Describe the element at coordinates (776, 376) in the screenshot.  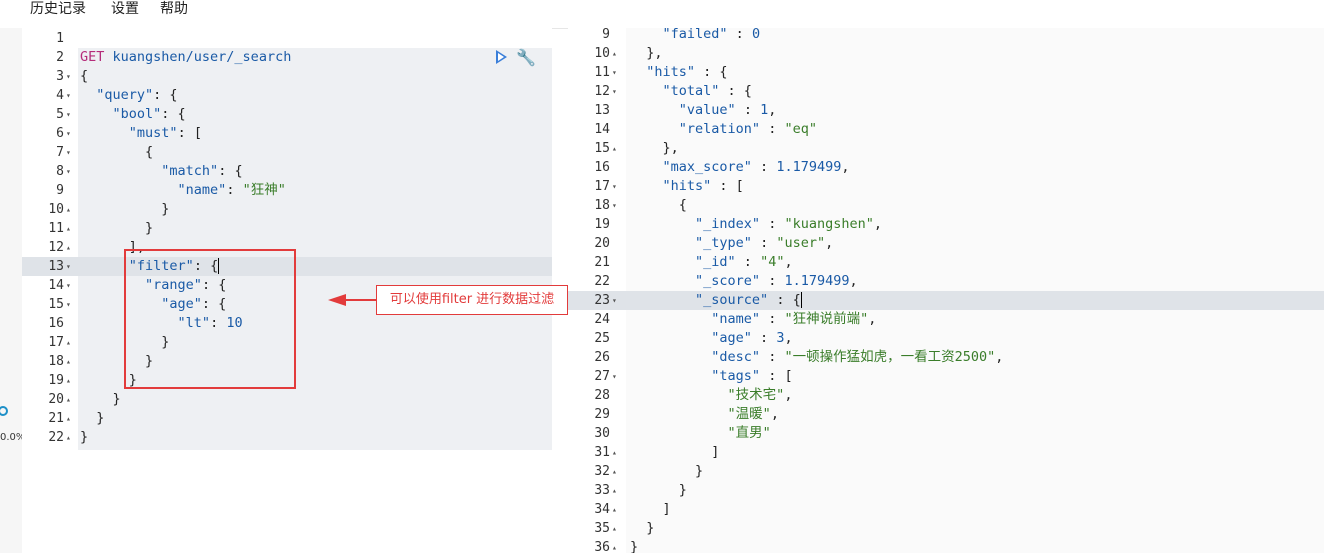
I see `code-token: : [` at that location.